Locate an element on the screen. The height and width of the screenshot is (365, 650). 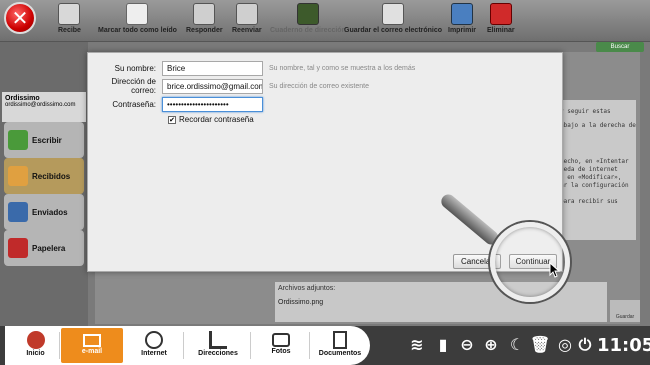
volume-down-icon: ⊖ is located at coordinates (467, 345).